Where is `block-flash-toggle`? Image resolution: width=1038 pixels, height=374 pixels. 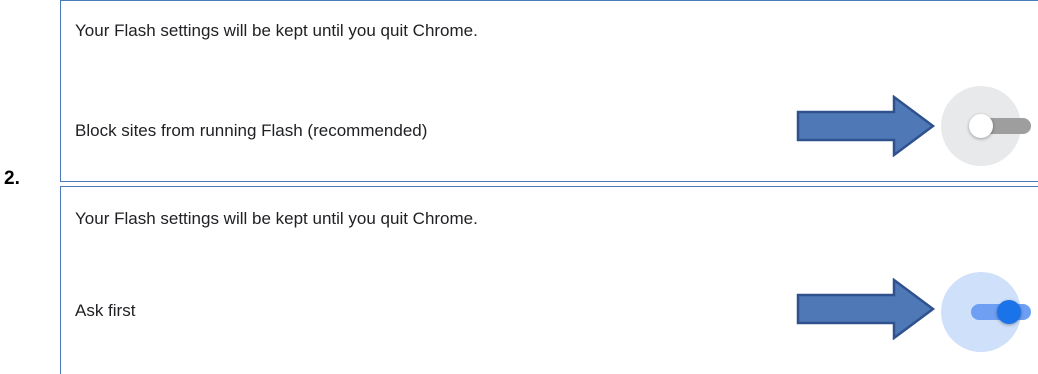
block-flash-toggle is located at coordinates (986, 126).